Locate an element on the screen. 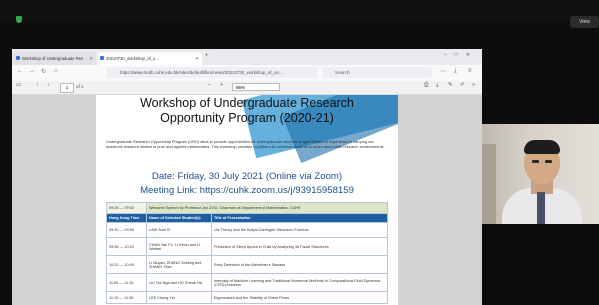 The width and height of the screenshot is (599, 305). tab-label: Workshop of Undergraduate Res is located at coordinates (53, 58).